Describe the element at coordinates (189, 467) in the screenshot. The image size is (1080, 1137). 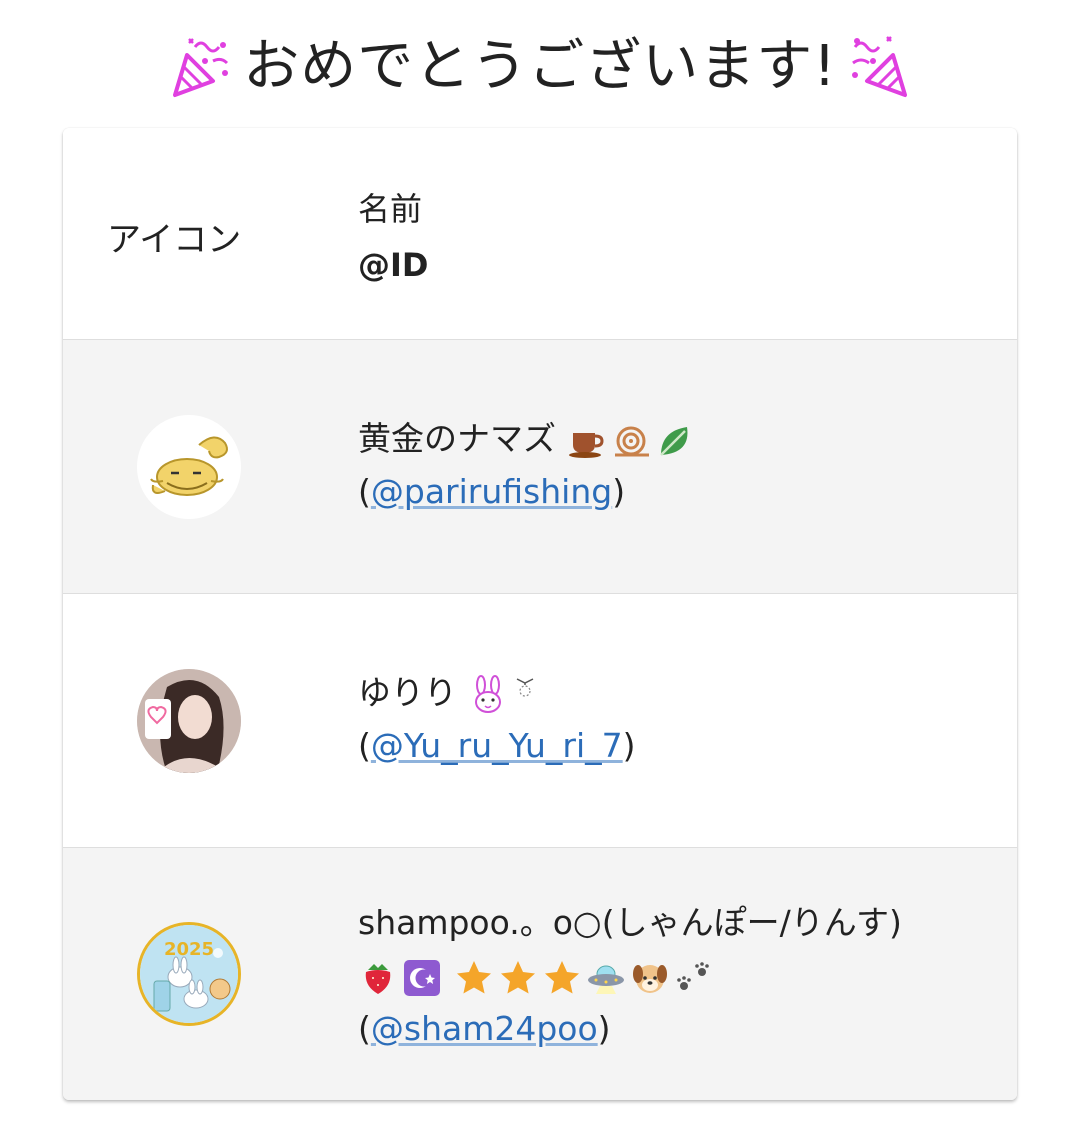
I see `golden-catfish-avatar` at that location.